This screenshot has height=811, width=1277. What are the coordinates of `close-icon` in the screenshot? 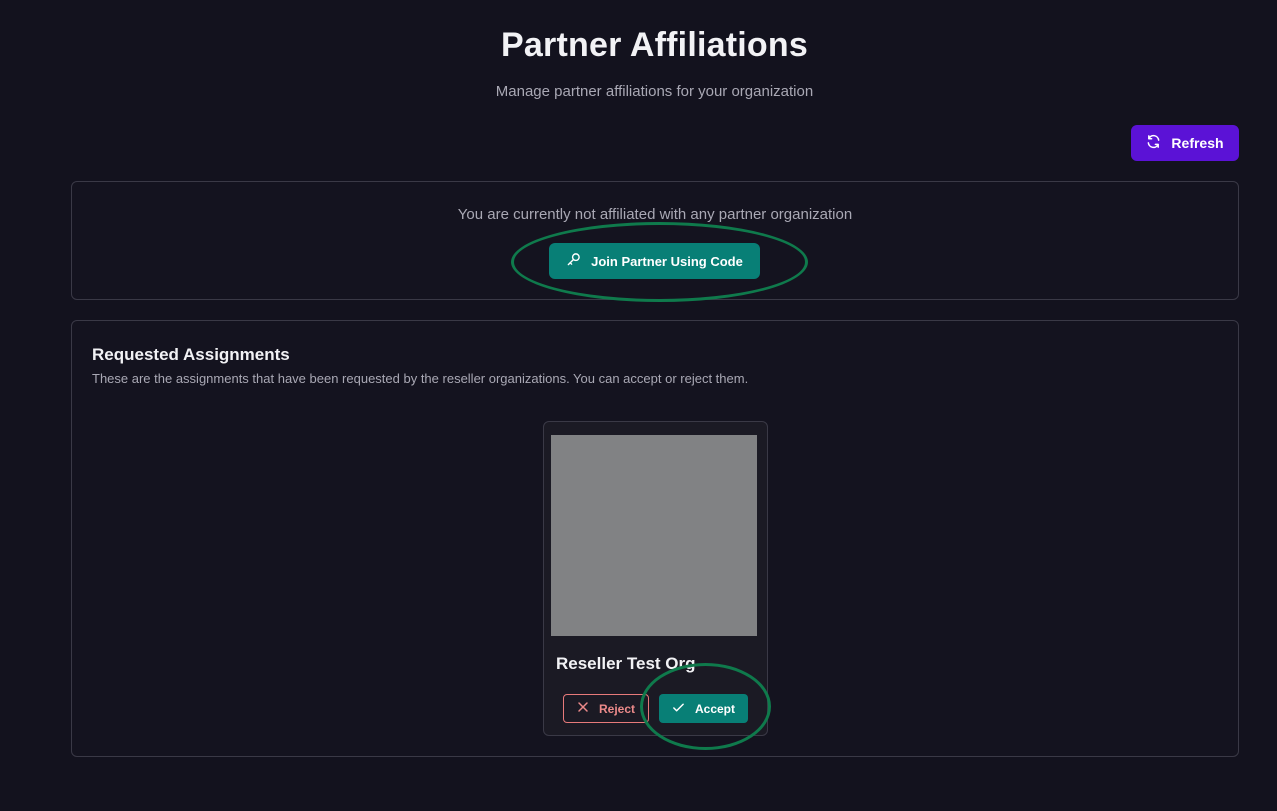 It's located at (583, 708).